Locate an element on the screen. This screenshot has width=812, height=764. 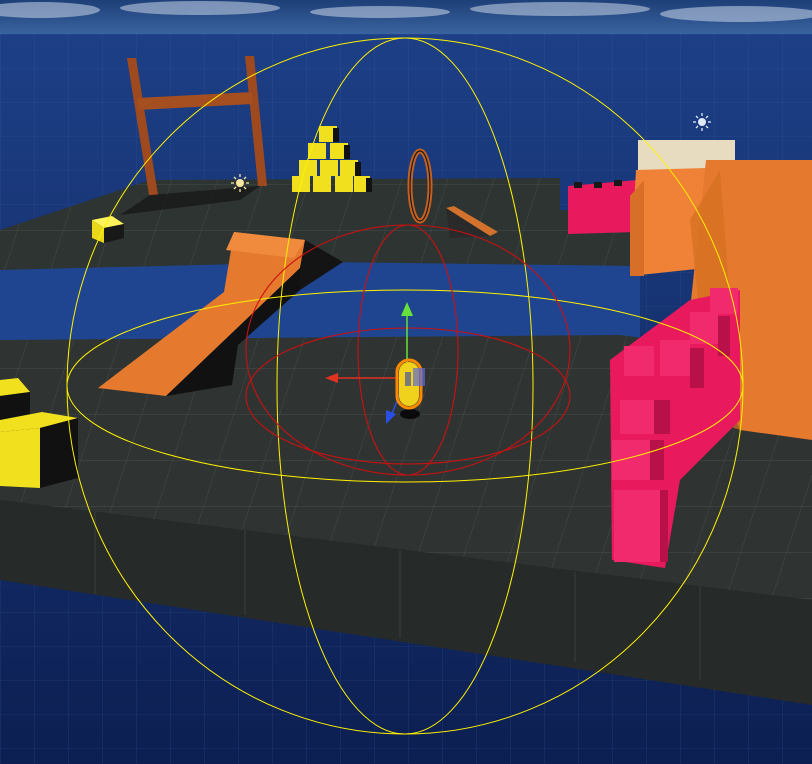
player-capsule is located at coordinates (410, 384).